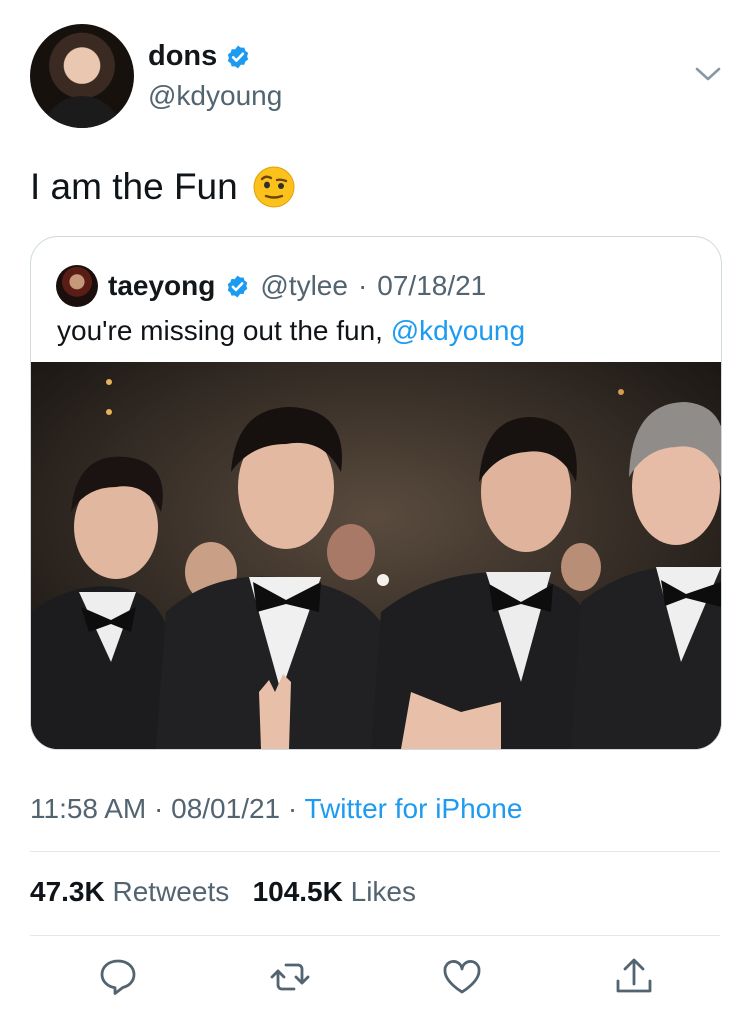  What do you see at coordinates (226, 808) in the screenshot?
I see `tweet-date: 08/01/21` at bounding box center [226, 808].